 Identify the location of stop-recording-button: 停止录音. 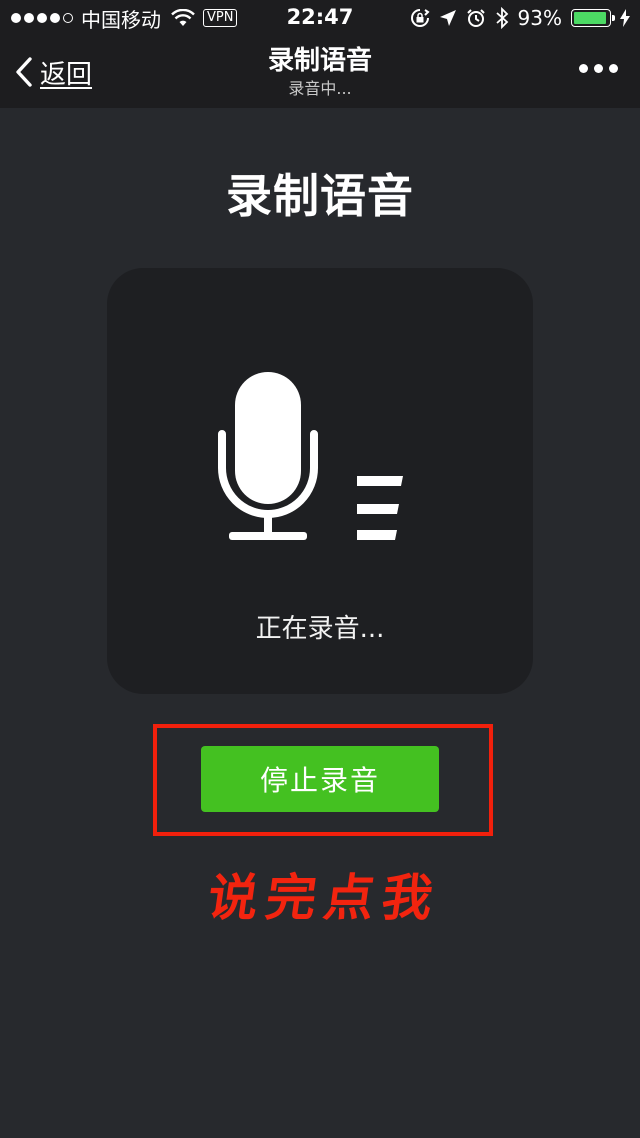
(320, 779).